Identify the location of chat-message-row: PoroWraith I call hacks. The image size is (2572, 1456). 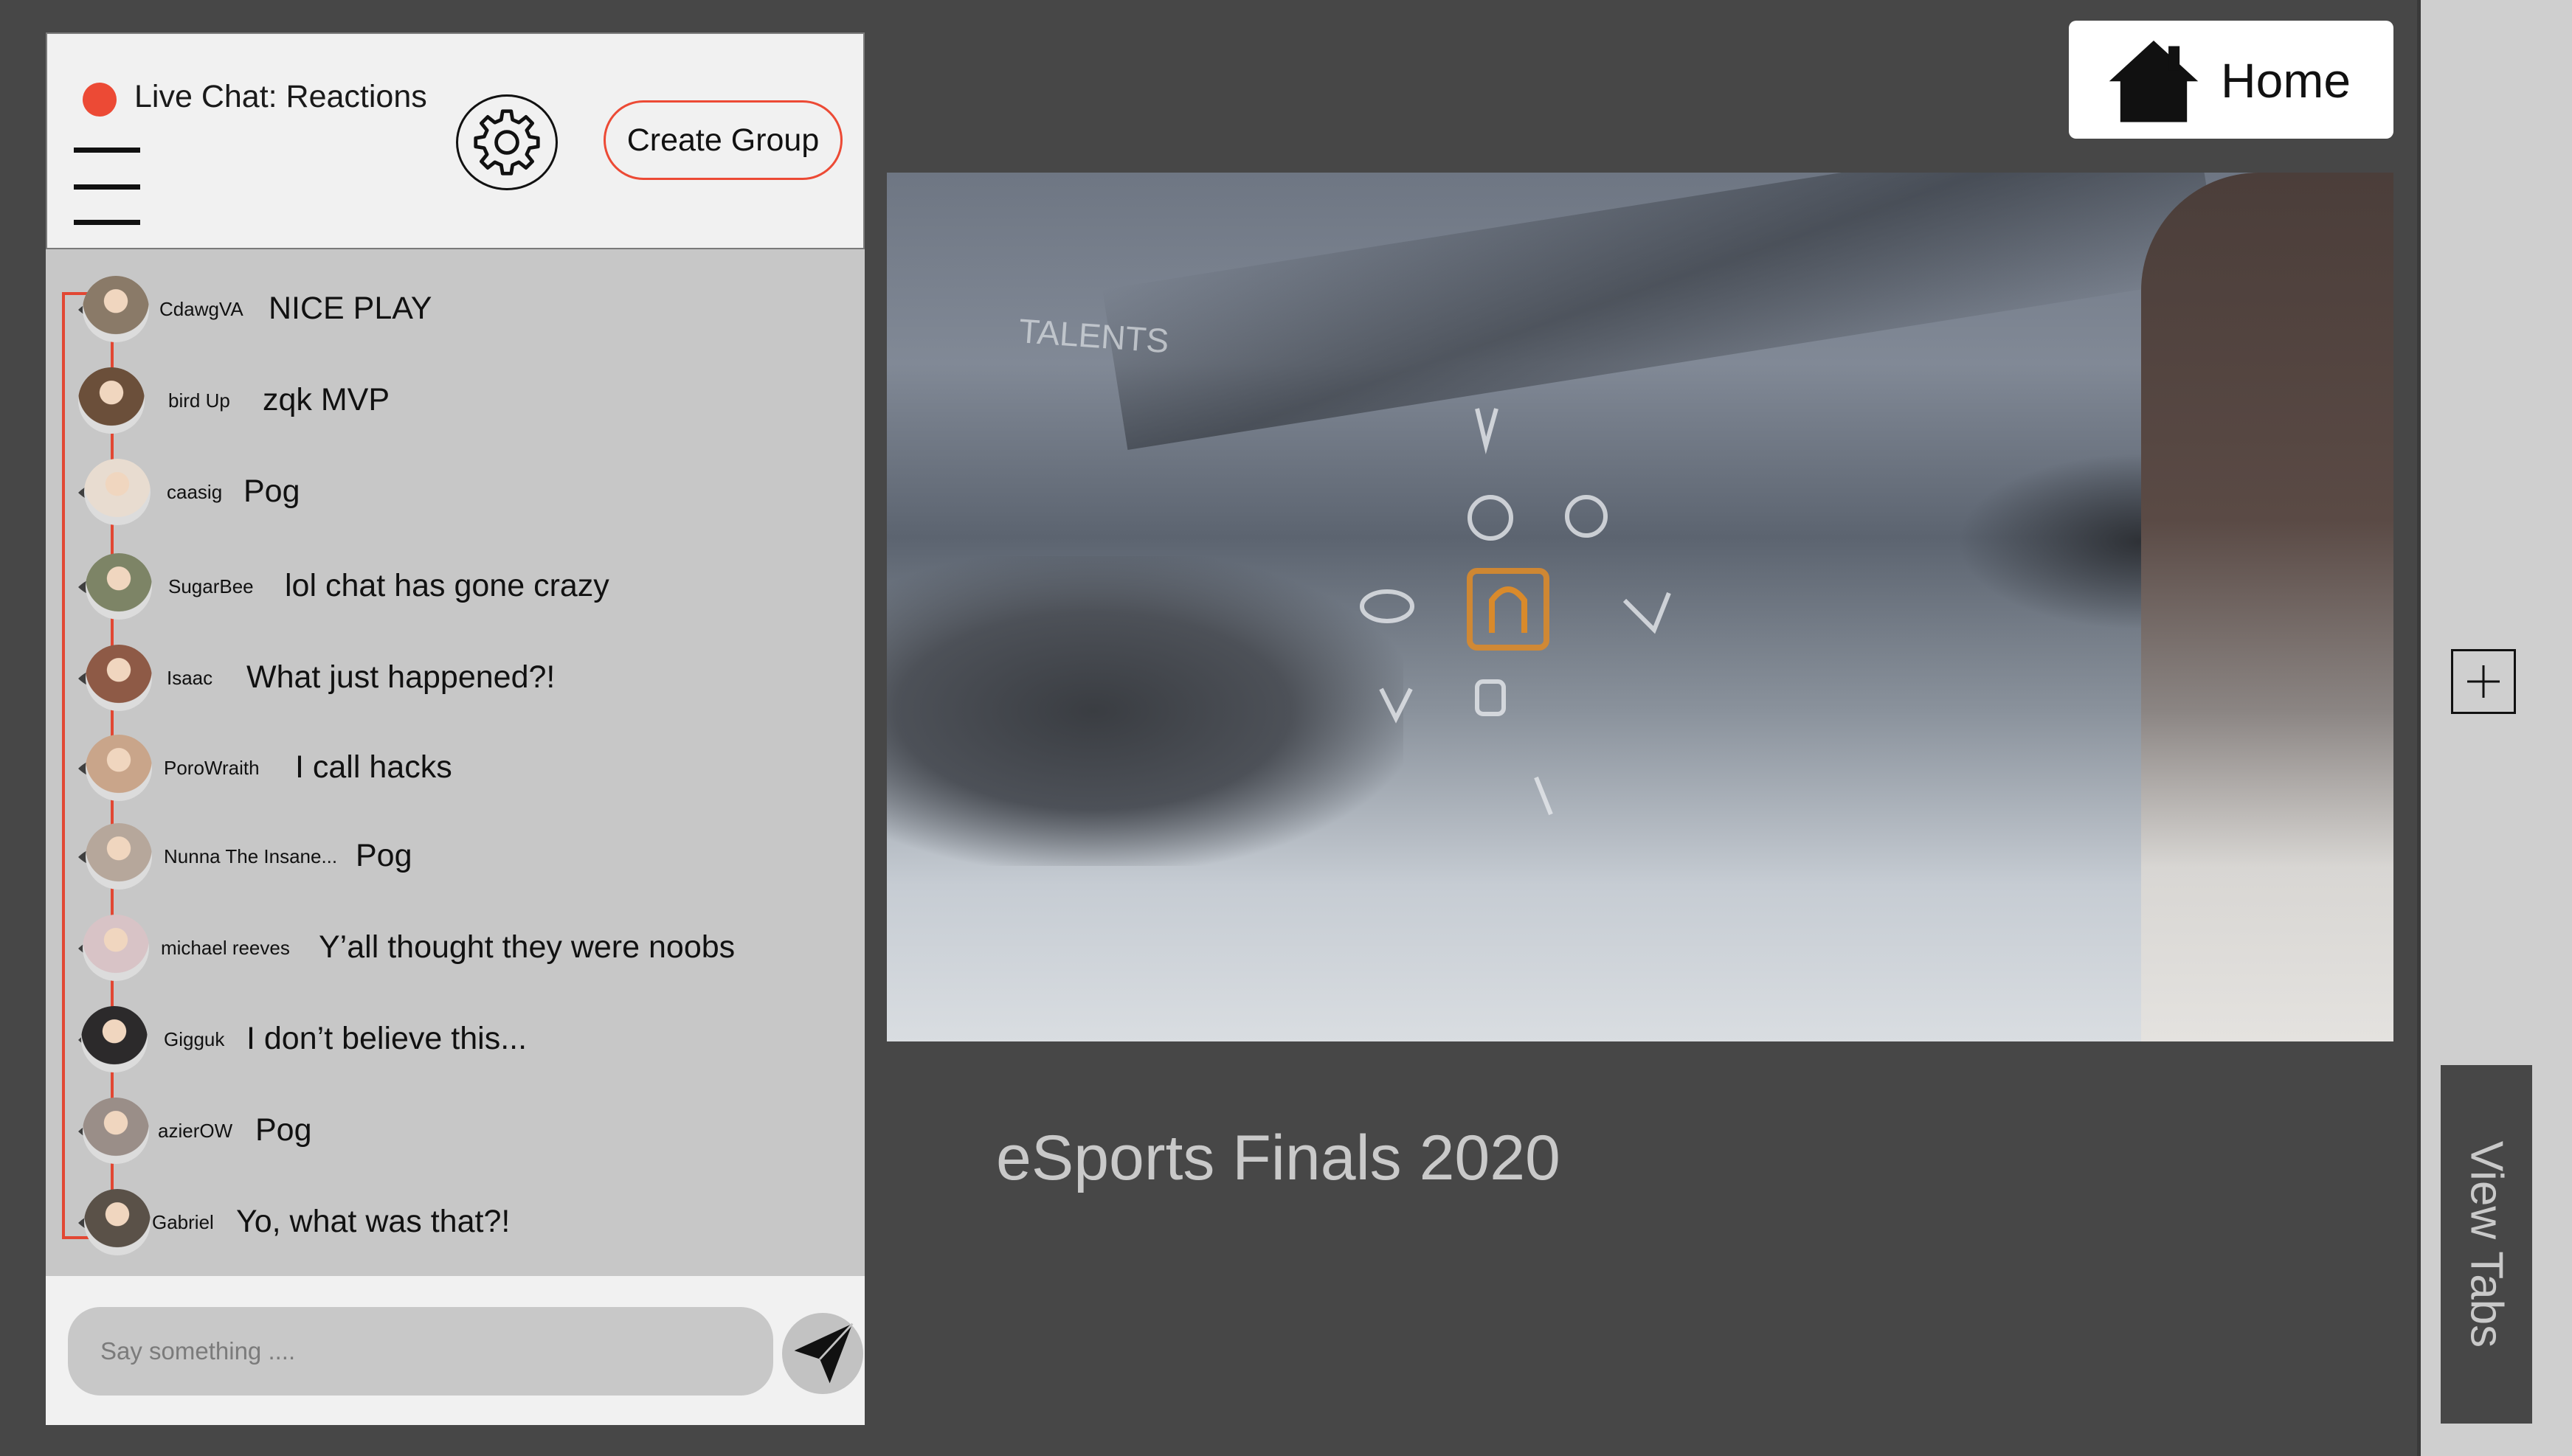
(455, 769).